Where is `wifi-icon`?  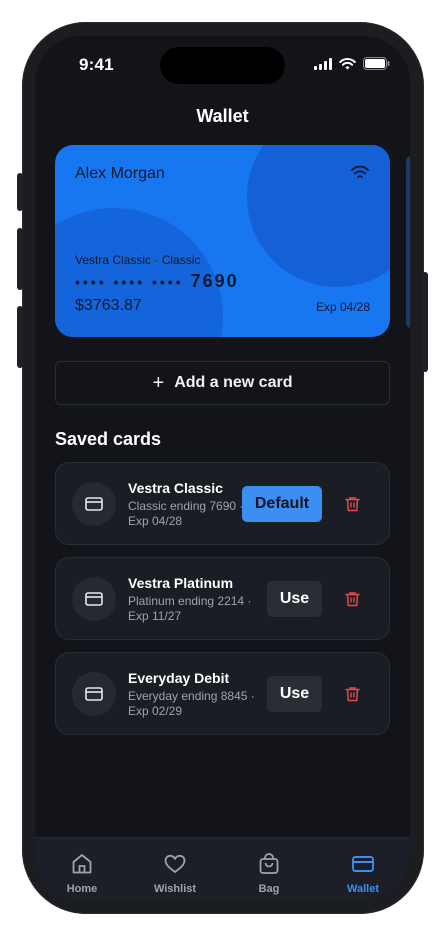
wifi-icon is located at coordinates (347, 63).